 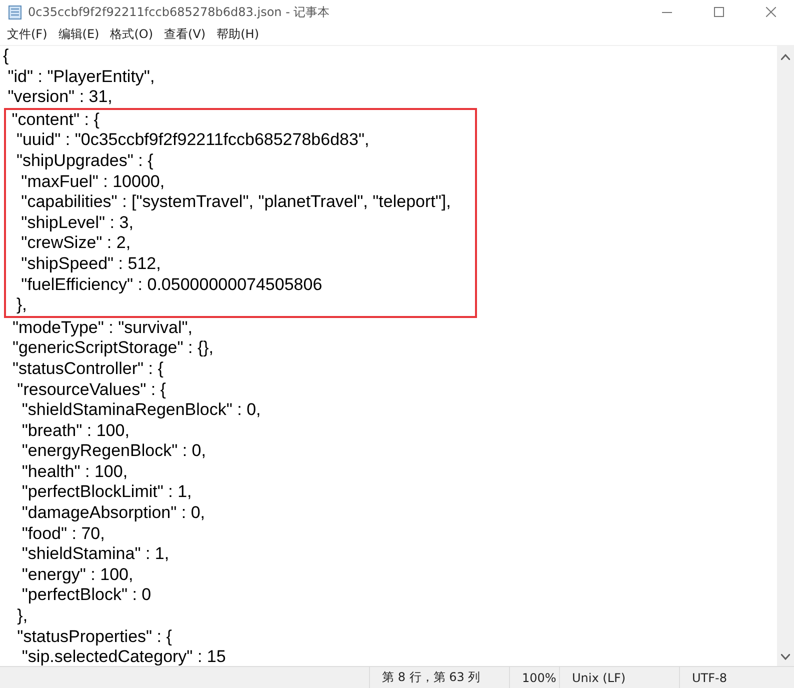 What do you see at coordinates (192, 140) in the screenshot?
I see `code-line: "uuid" : "0c35ccbf9f2f92211fccb685278b6d83",` at bounding box center [192, 140].